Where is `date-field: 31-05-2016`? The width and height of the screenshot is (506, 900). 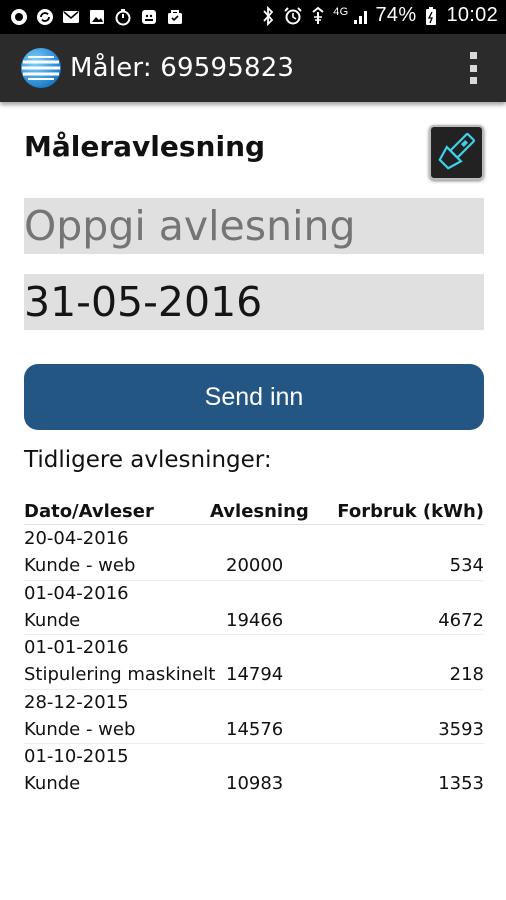 date-field: 31-05-2016 is located at coordinates (254, 302).